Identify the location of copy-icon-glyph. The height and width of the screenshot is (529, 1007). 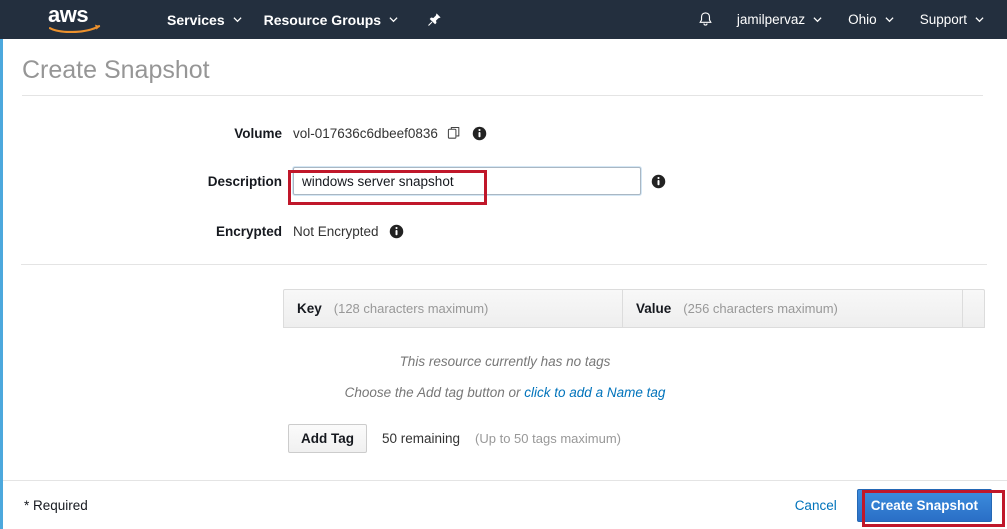
(453, 132).